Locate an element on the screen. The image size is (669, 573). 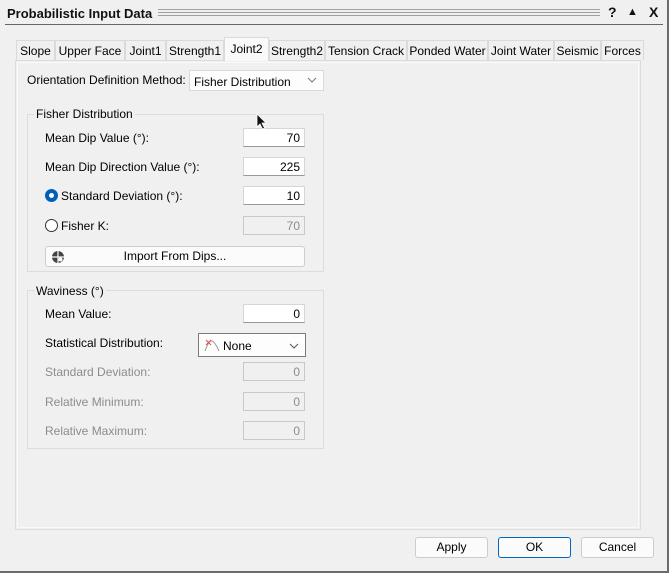
waviness-std-input: 0 is located at coordinates (274, 371).